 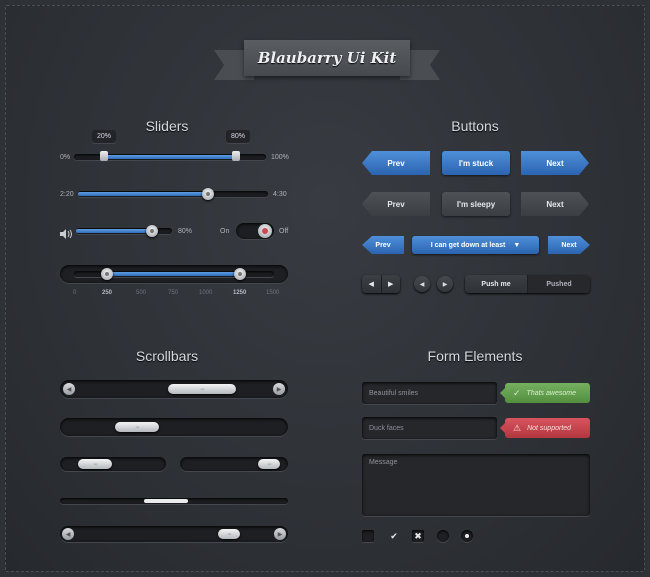 What do you see at coordinates (429, 428) in the screenshot?
I see `text-field-2: Duck faces` at bounding box center [429, 428].